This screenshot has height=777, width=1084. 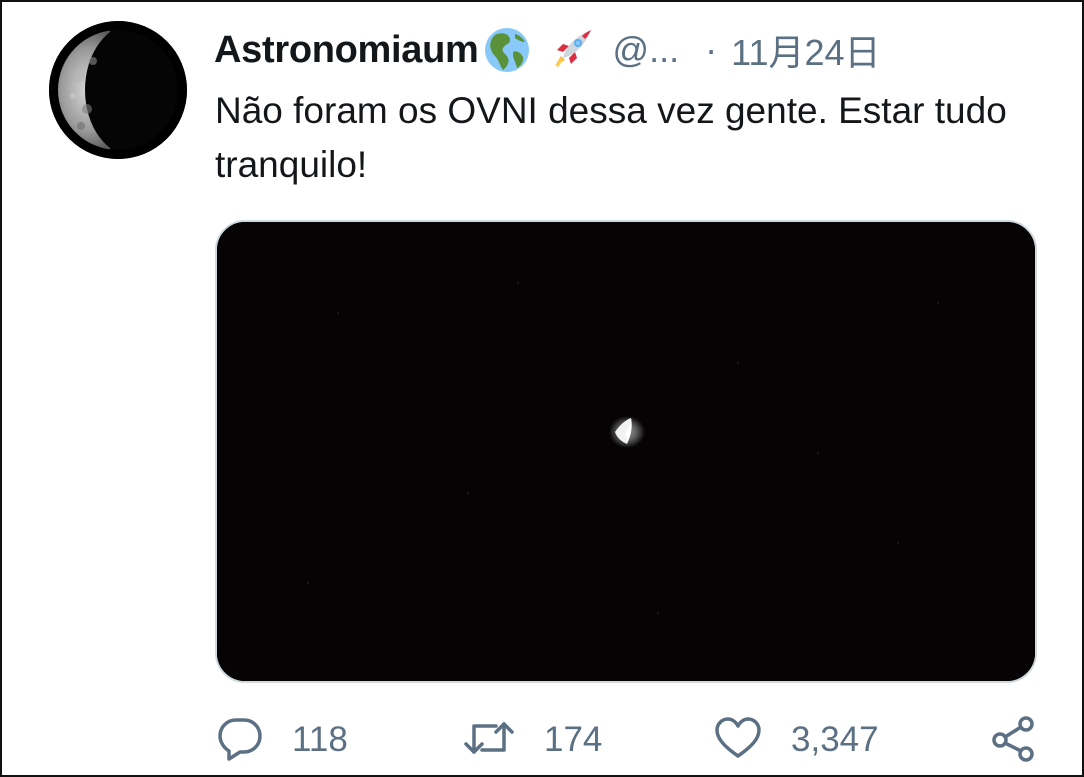 What do you see at coordinates (240, 740) in the screenshot?
I see `reply-icon` at bounding box center [240, 740].